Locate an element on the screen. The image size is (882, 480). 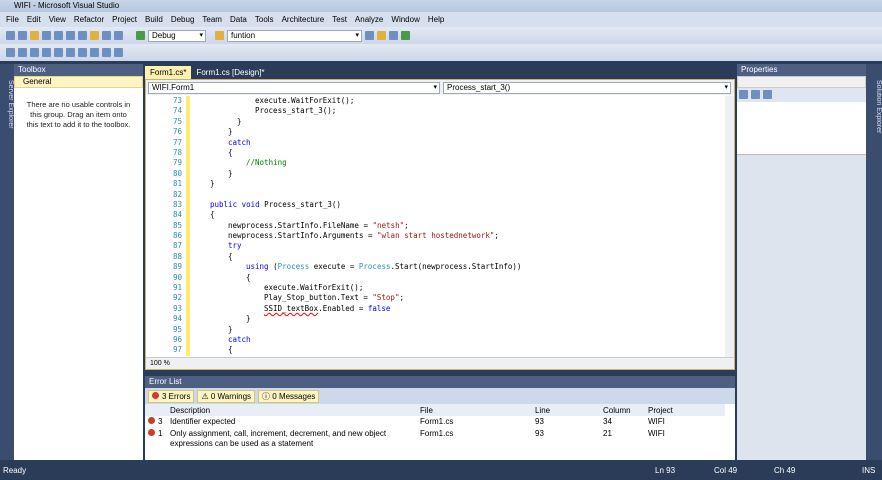
status-mode: INS is located at coordinates (869, 470).